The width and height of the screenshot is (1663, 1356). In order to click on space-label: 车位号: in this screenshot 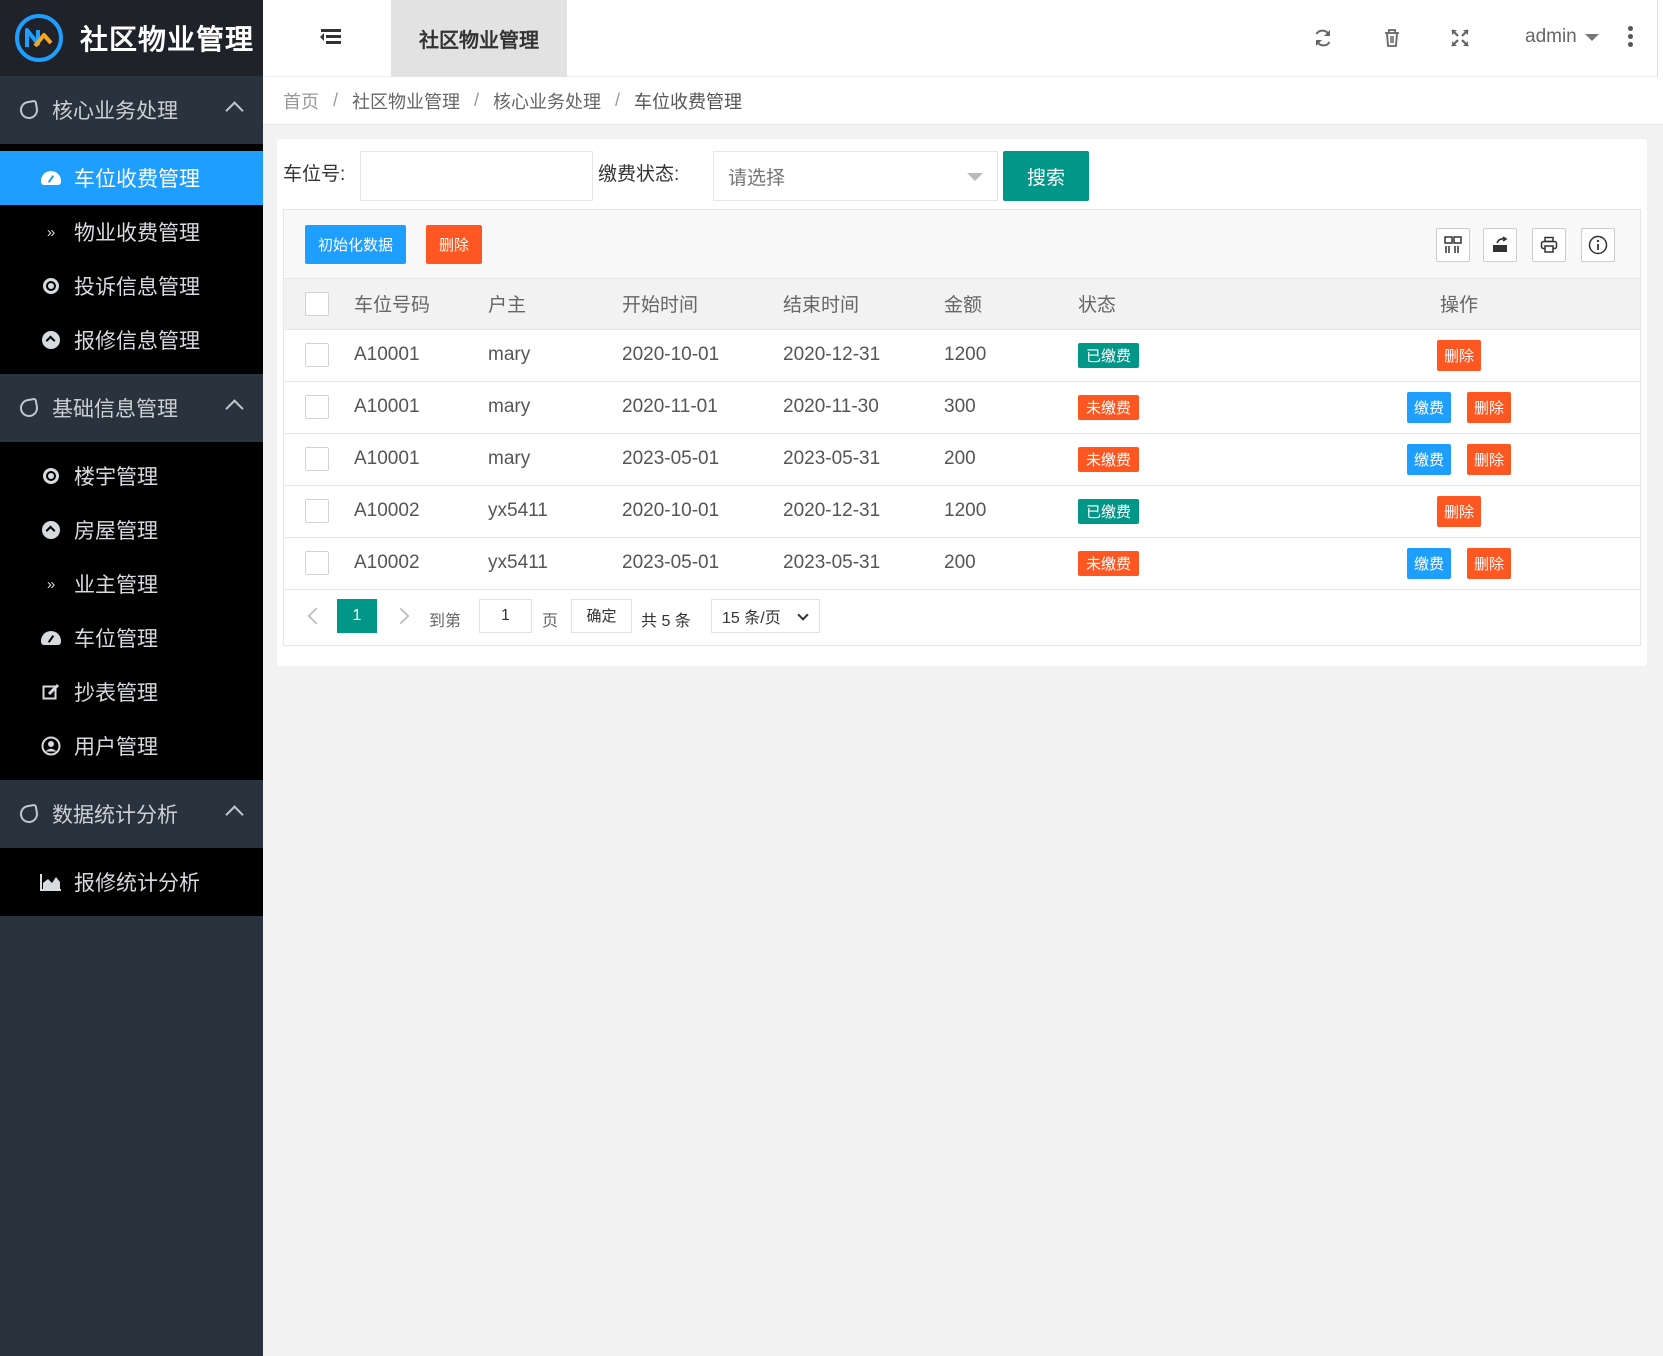, I will do `click(314, 174)`.